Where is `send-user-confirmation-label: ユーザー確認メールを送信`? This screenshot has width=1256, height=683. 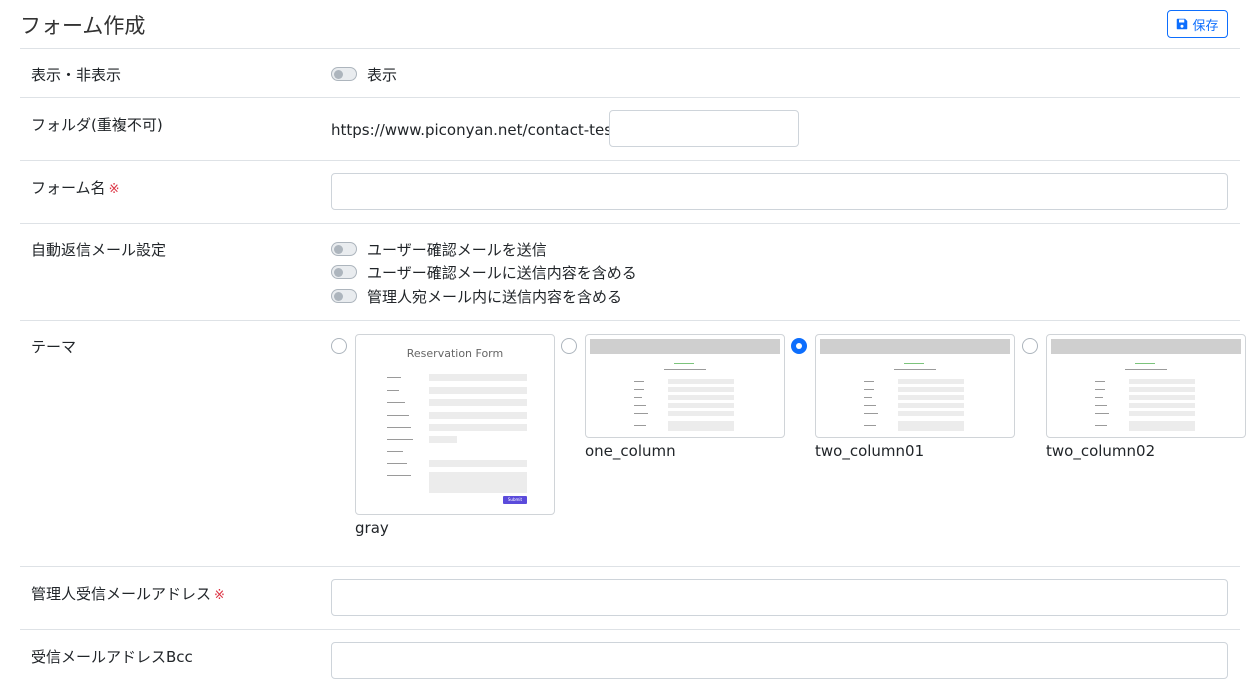
send-user-confirmation-label: ユーザー確認メールを送信 is located at coordinates (457, 250).